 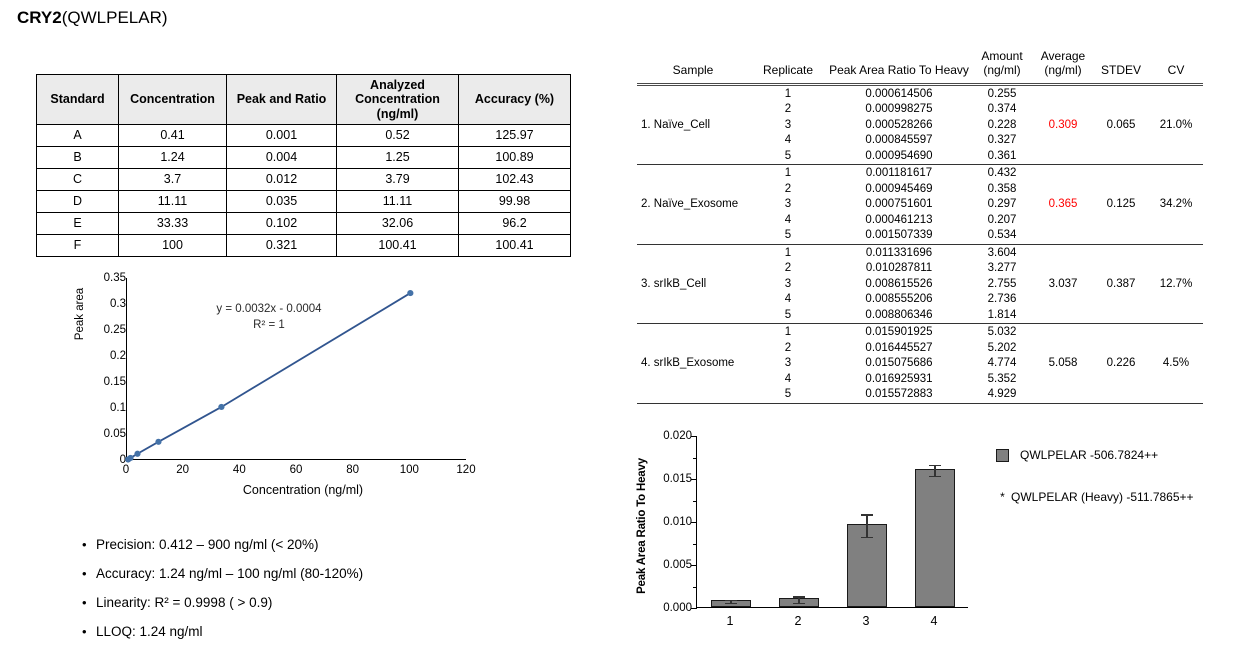 I want to click on bar-x-tick-label: 1, so click(x=730, y=621).